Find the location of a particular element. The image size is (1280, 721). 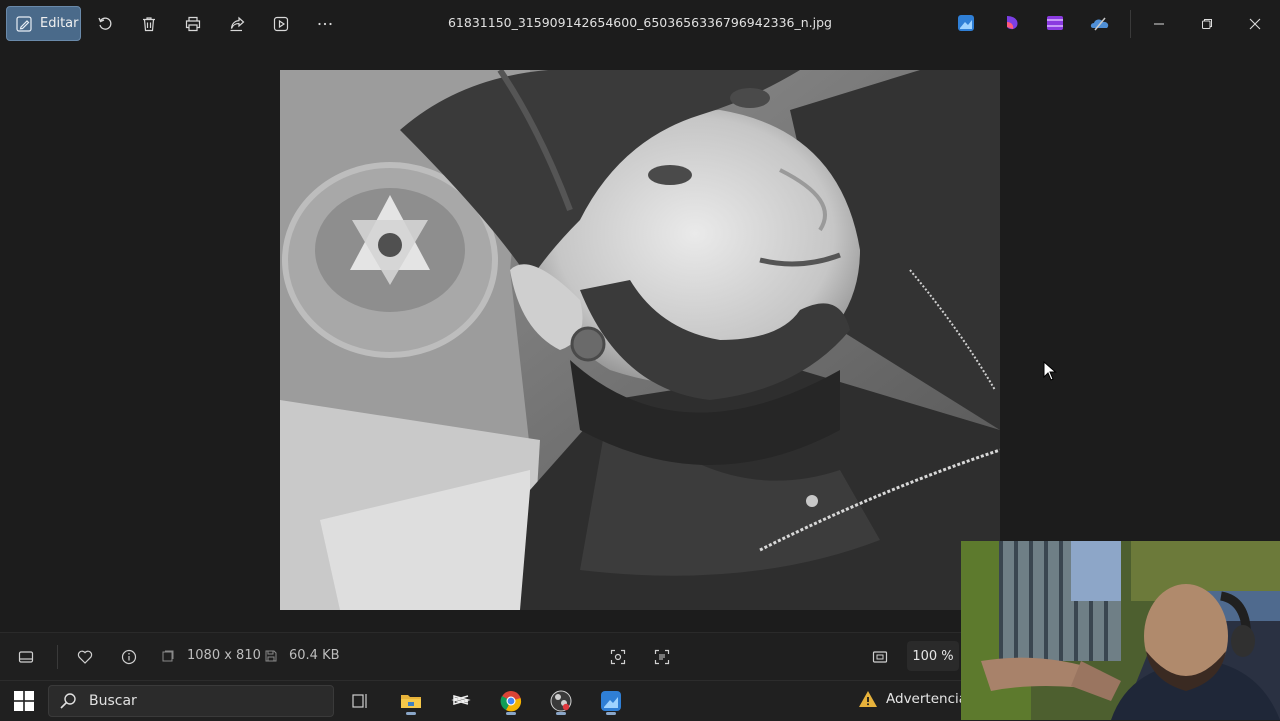

task-view-button is located at coordinates (360, 701).